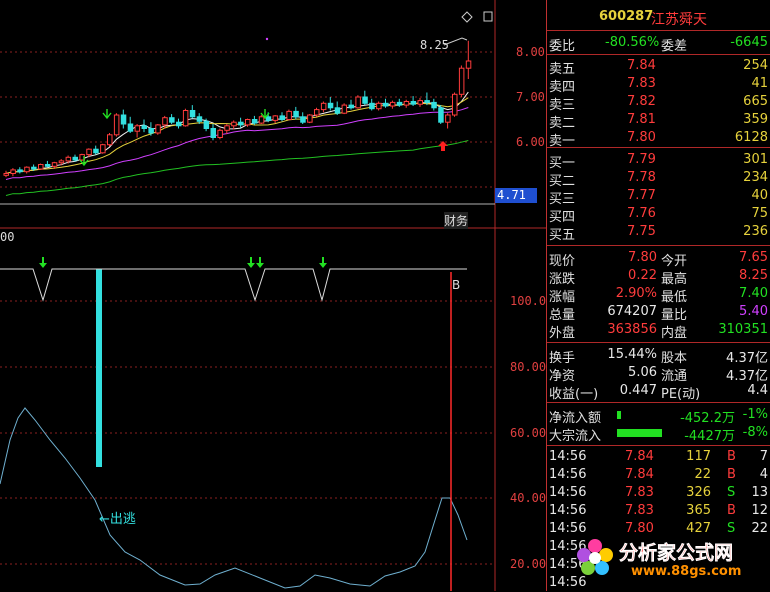  I want to click on indicator-tick: 40.00, so click(528, 498).